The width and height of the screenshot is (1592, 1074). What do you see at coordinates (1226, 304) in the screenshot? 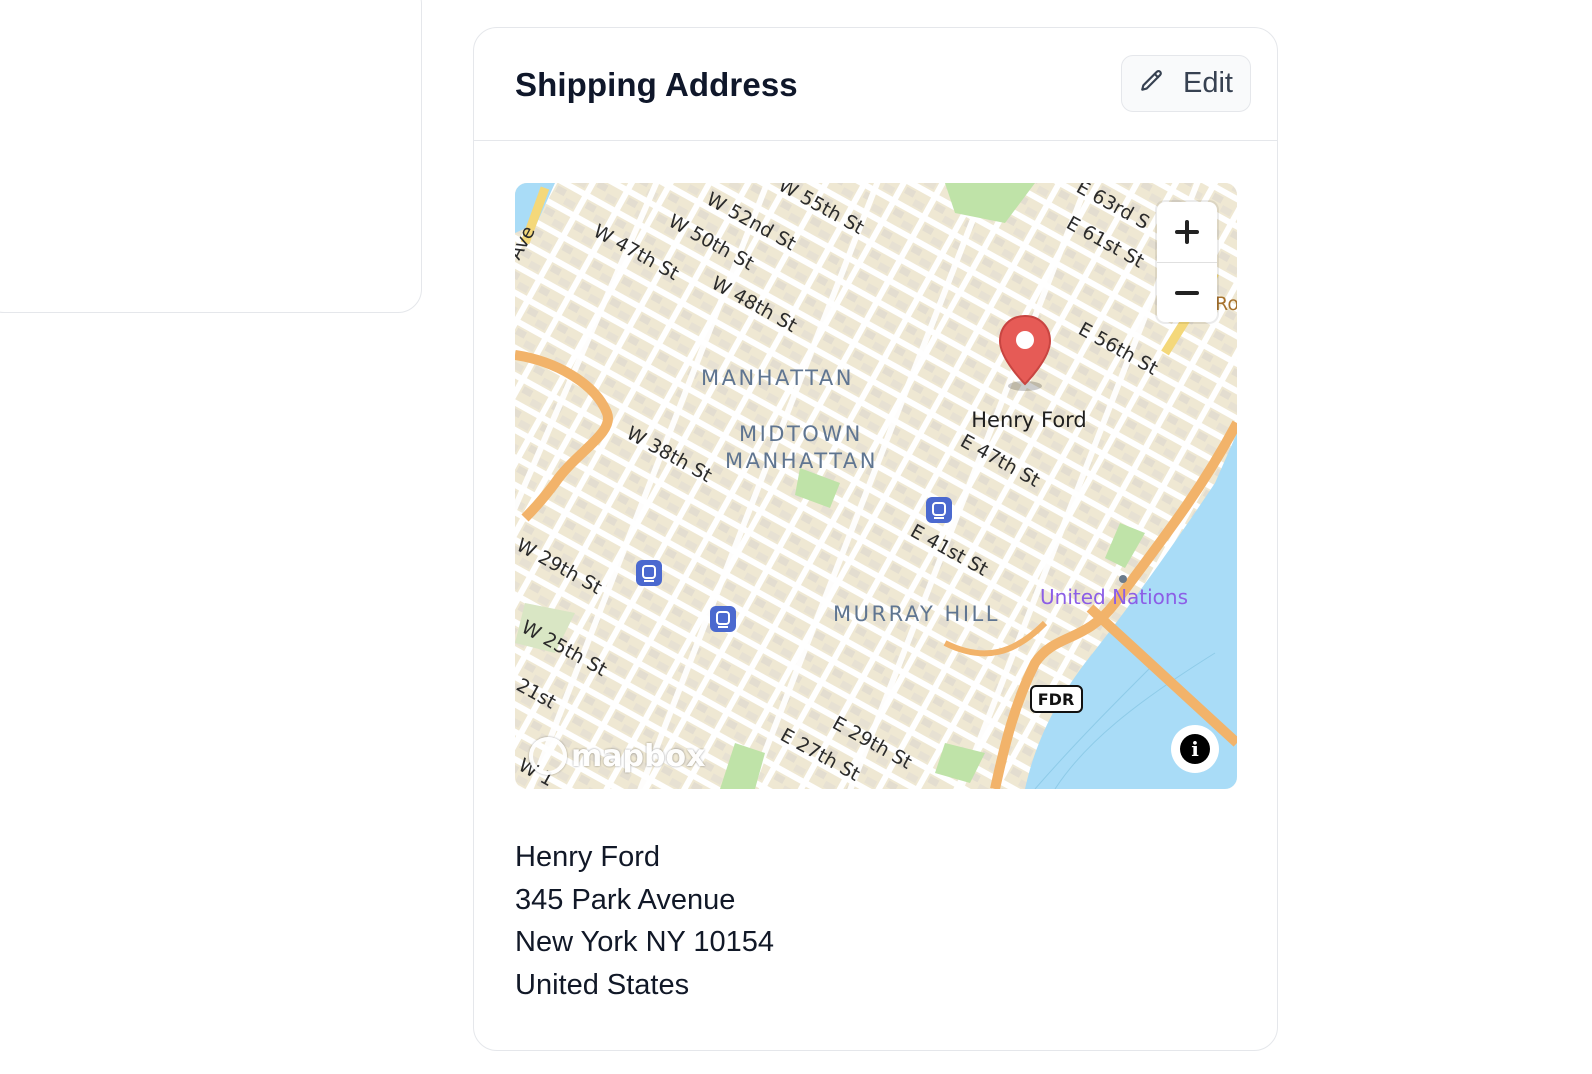
I see `svg-text: Ro` at bounding box center [1226, 304].